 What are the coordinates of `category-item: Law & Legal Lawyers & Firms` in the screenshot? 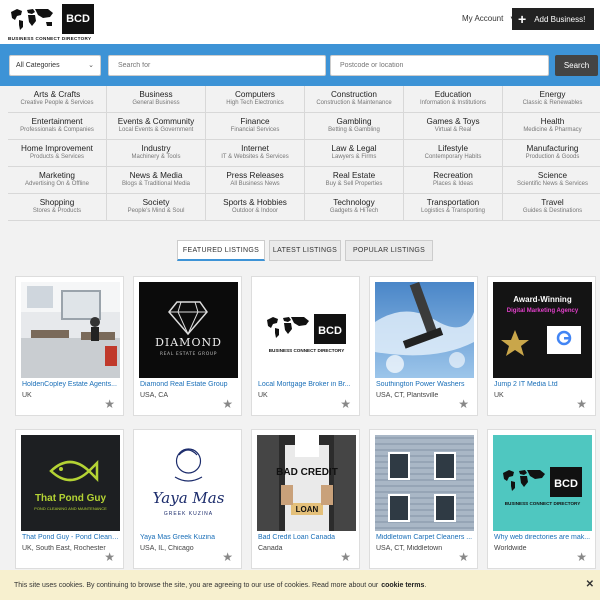 It's located at (354, 153).